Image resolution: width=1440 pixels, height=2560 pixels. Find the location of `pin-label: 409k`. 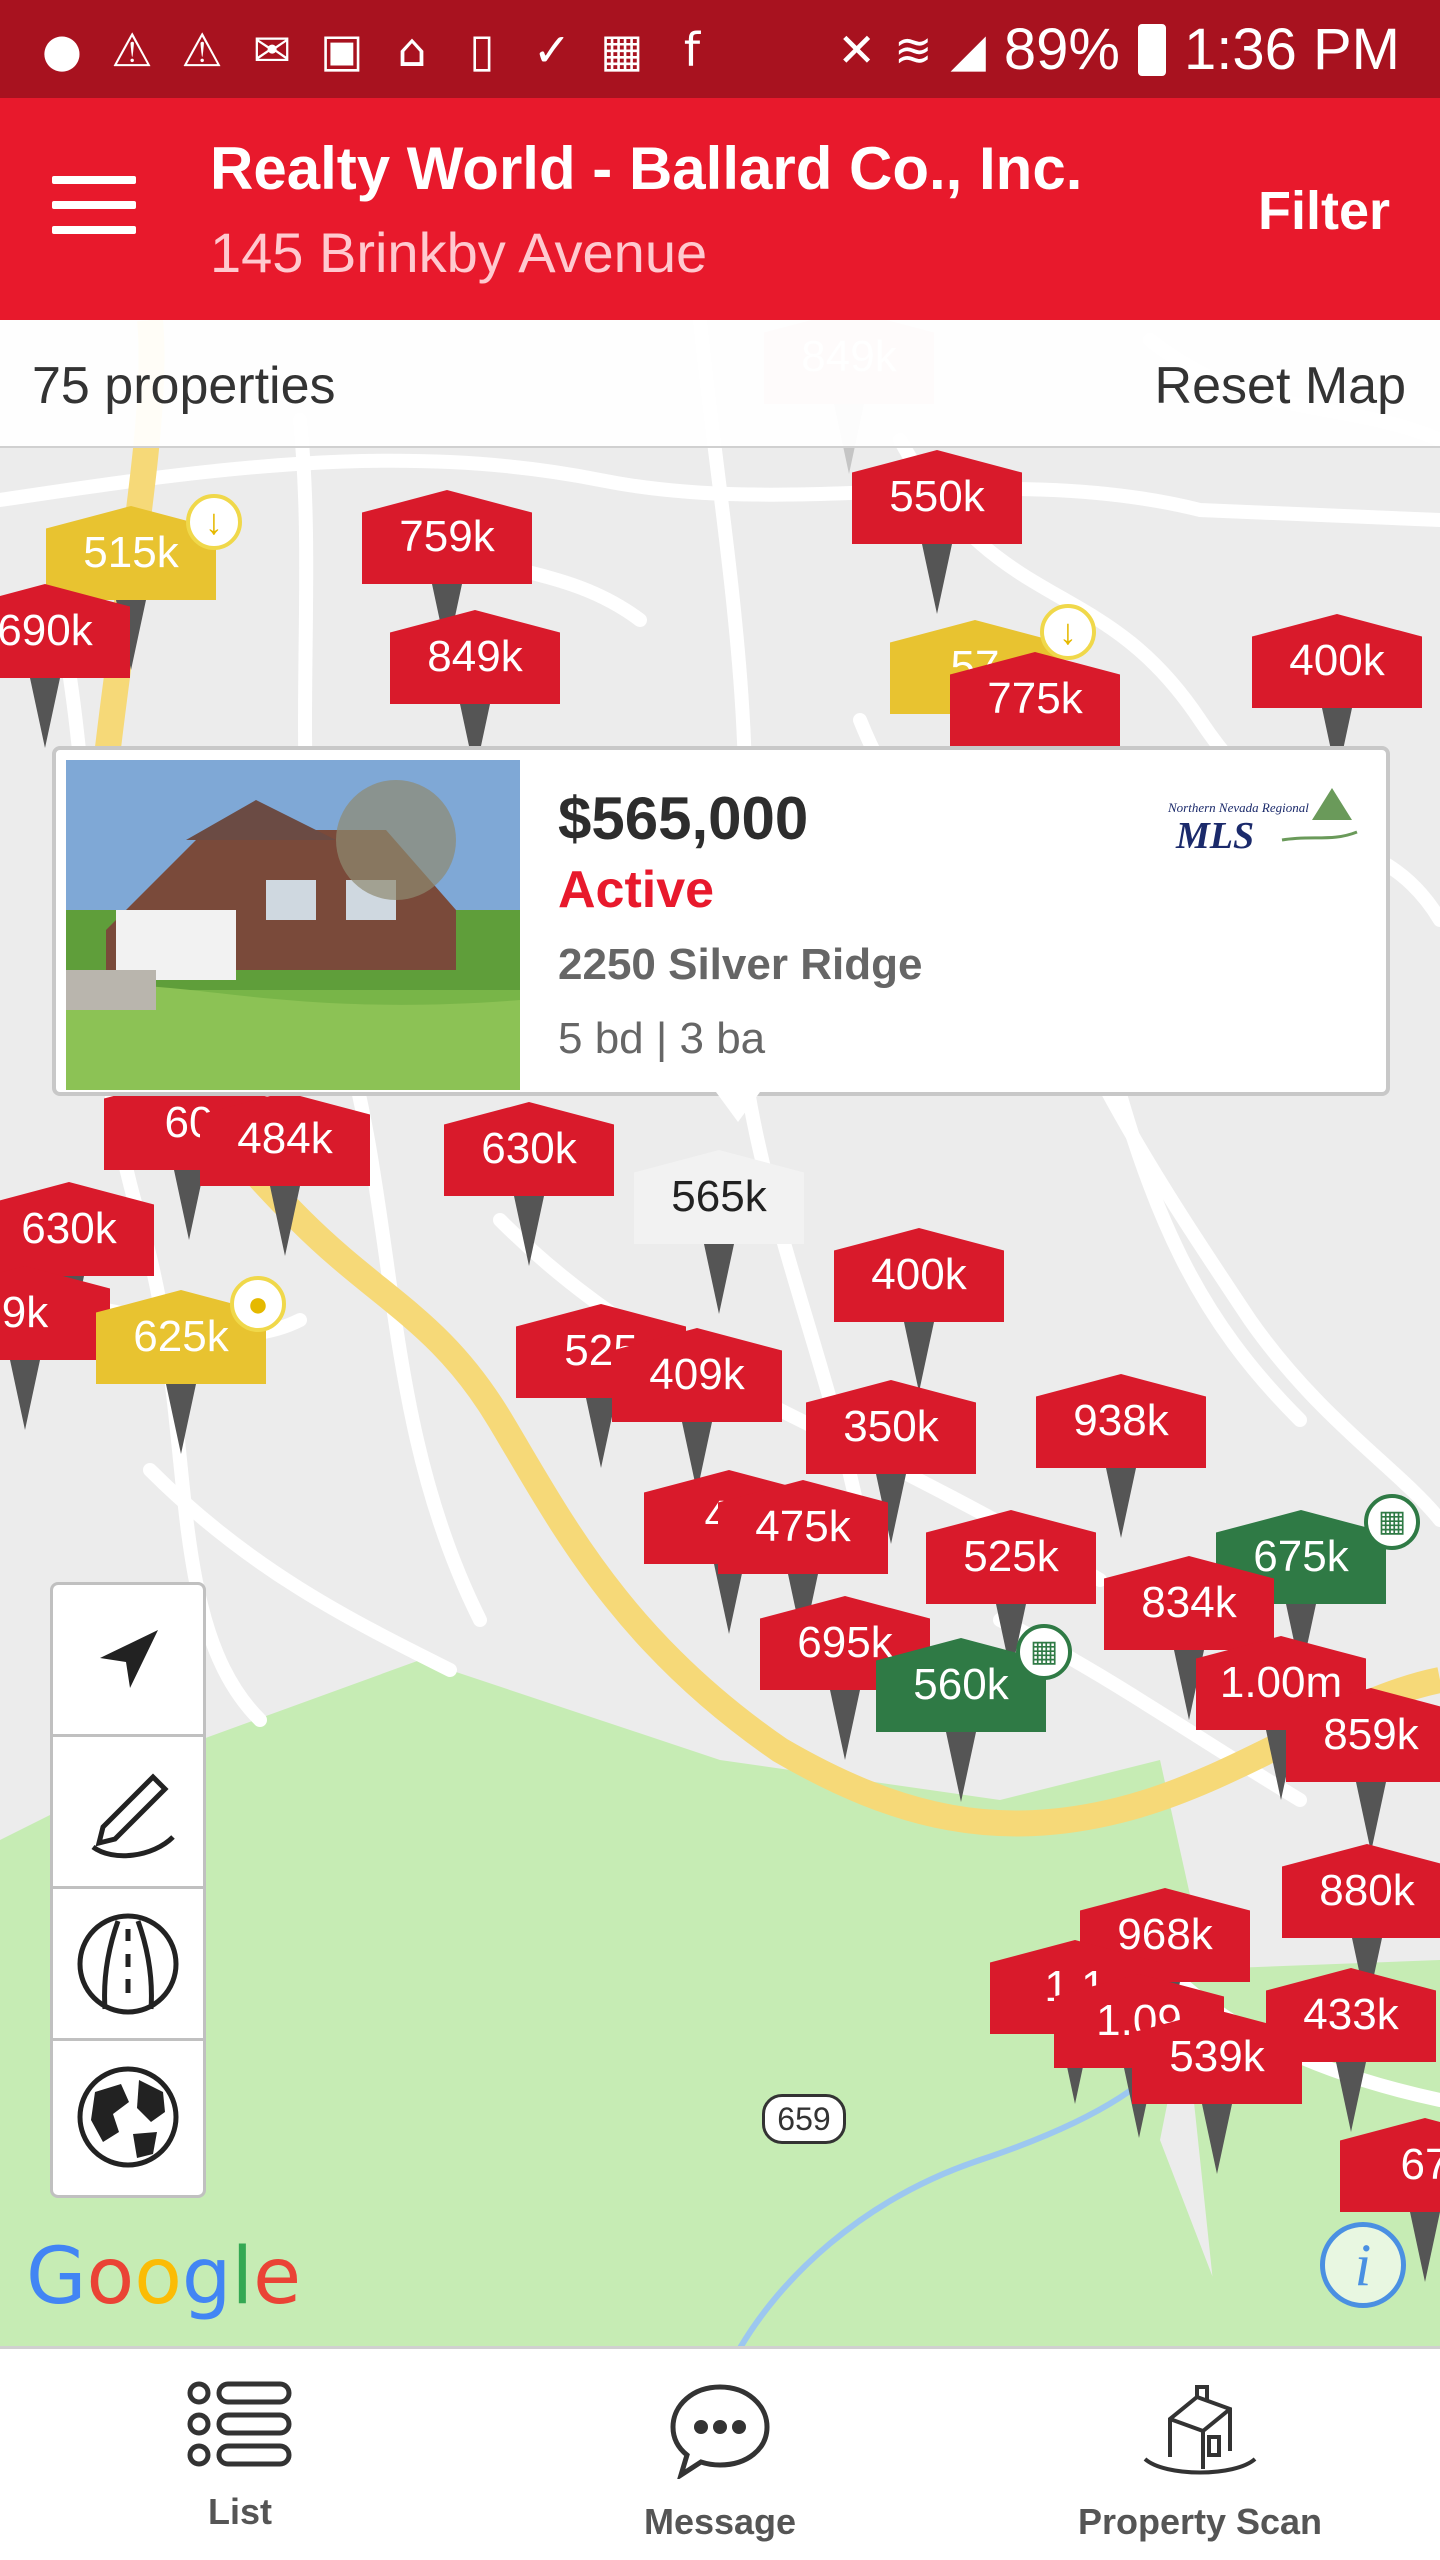

pin-label: 409k is located at coordinates (697, 1375).